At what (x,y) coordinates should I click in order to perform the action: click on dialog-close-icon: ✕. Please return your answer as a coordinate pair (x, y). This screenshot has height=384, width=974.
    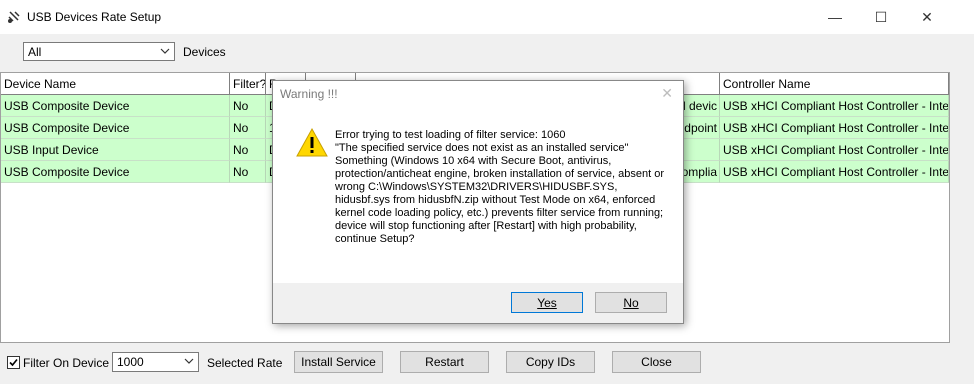
    Looking at the image, I should click on (667, 93).